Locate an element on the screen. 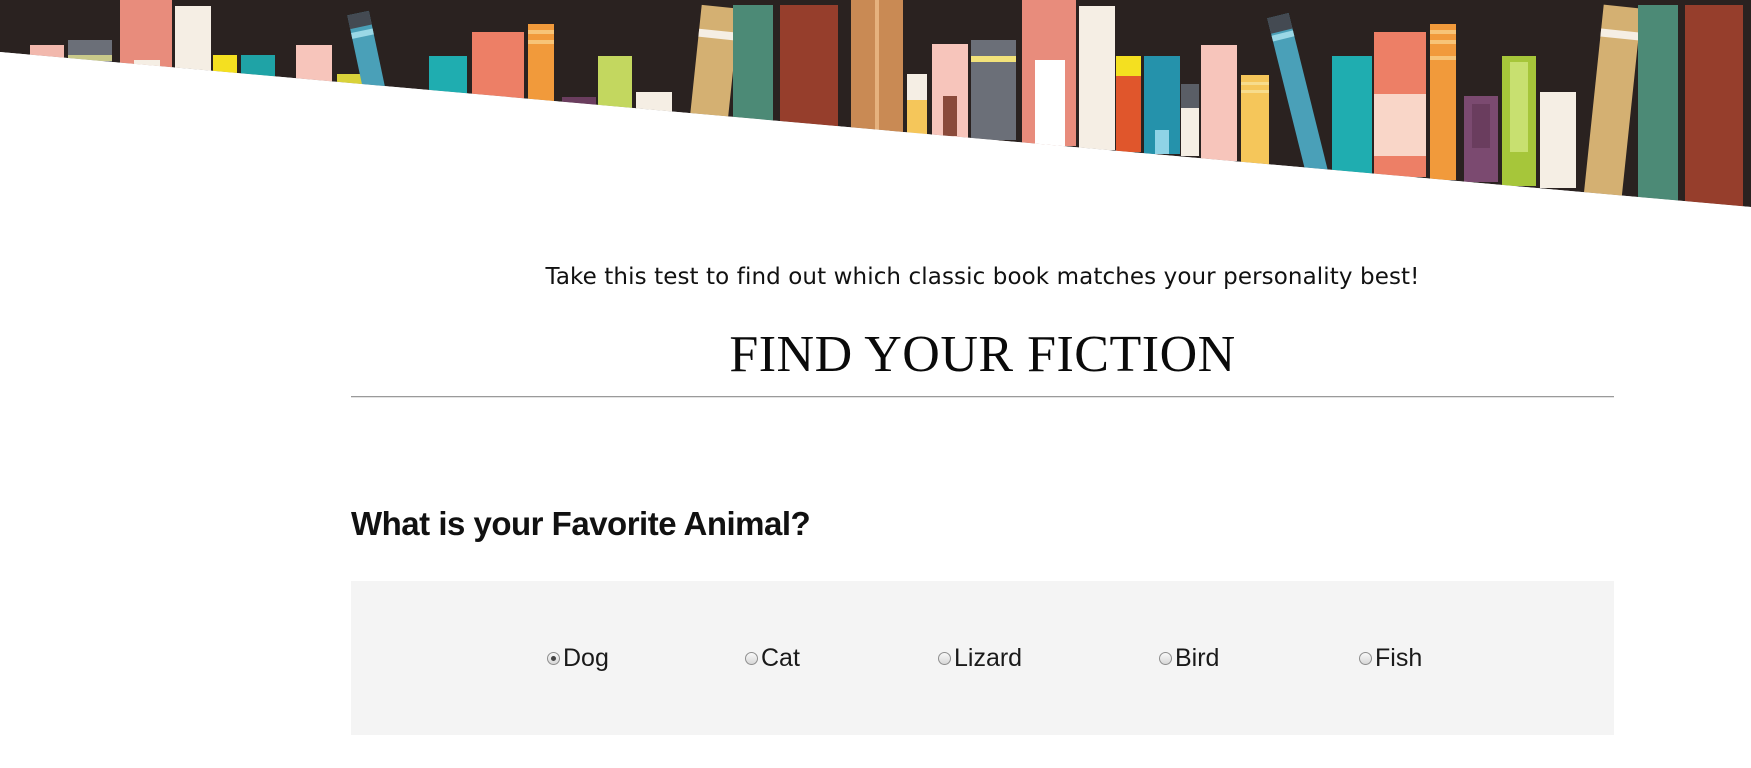 This screenshot has height=768, width=1751. option-label-fish: Fish is located at coordinates (1398, 658).